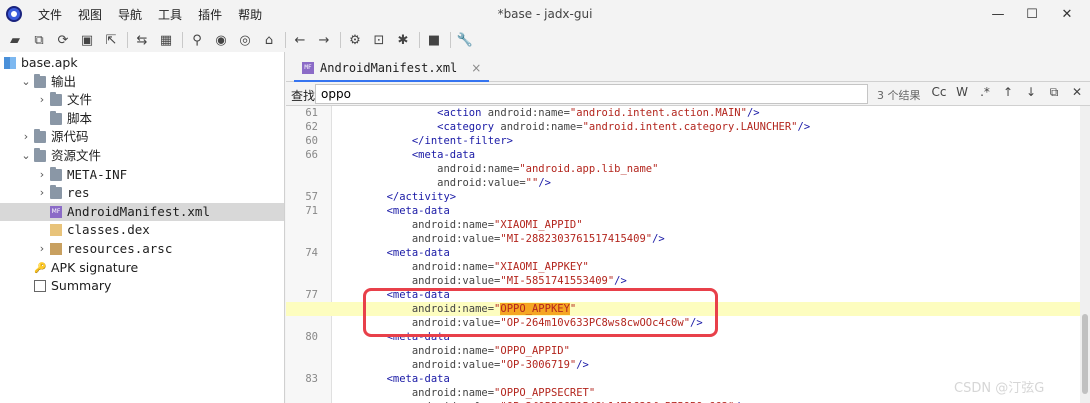 The height and width of the screenshot is (403, 1090). I want to click on tree-item-base-apk: base.apk, so click(142, 63).